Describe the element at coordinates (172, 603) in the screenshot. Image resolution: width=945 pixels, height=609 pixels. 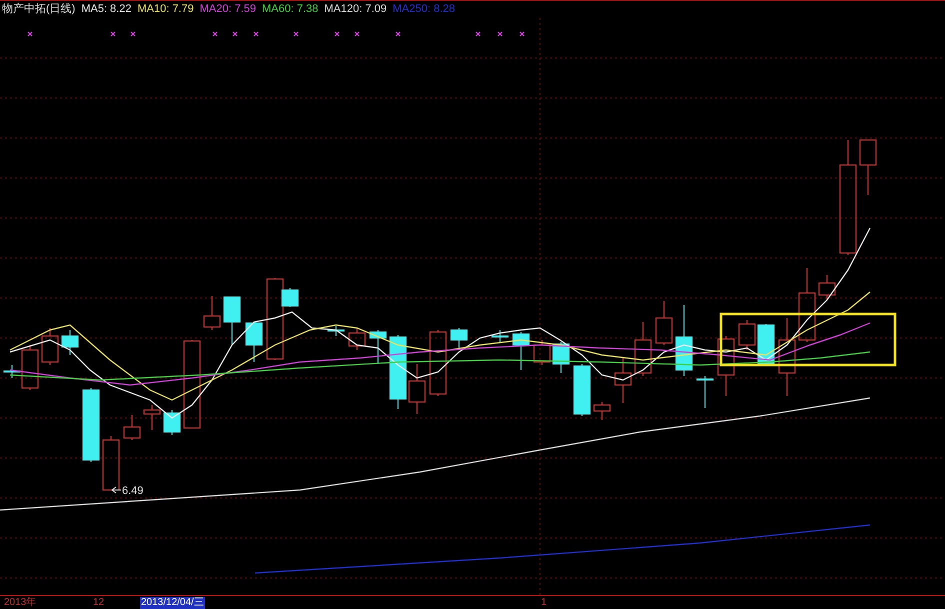
I see `date-axis-label: 2013/12/04/三` at that location.